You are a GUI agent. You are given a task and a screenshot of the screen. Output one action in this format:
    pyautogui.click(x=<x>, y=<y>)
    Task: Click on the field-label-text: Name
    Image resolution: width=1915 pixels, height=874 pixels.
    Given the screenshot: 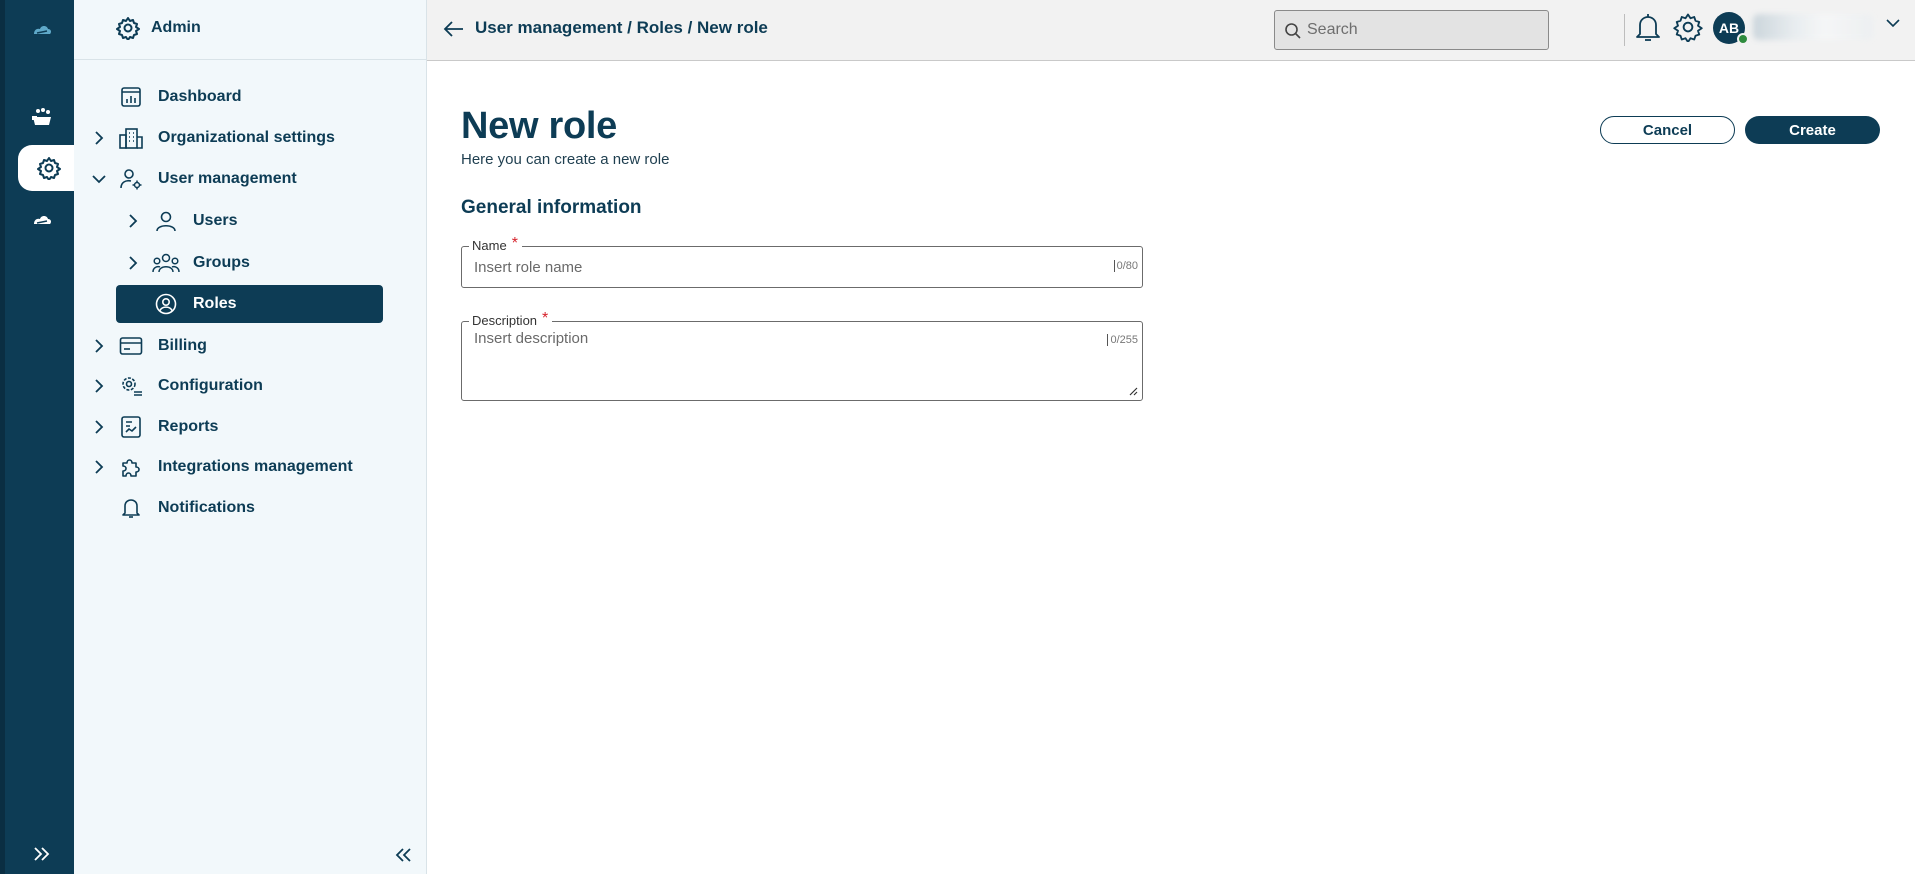 What is the action you would take?
    pyautogui.click(x=489, y=245)
    